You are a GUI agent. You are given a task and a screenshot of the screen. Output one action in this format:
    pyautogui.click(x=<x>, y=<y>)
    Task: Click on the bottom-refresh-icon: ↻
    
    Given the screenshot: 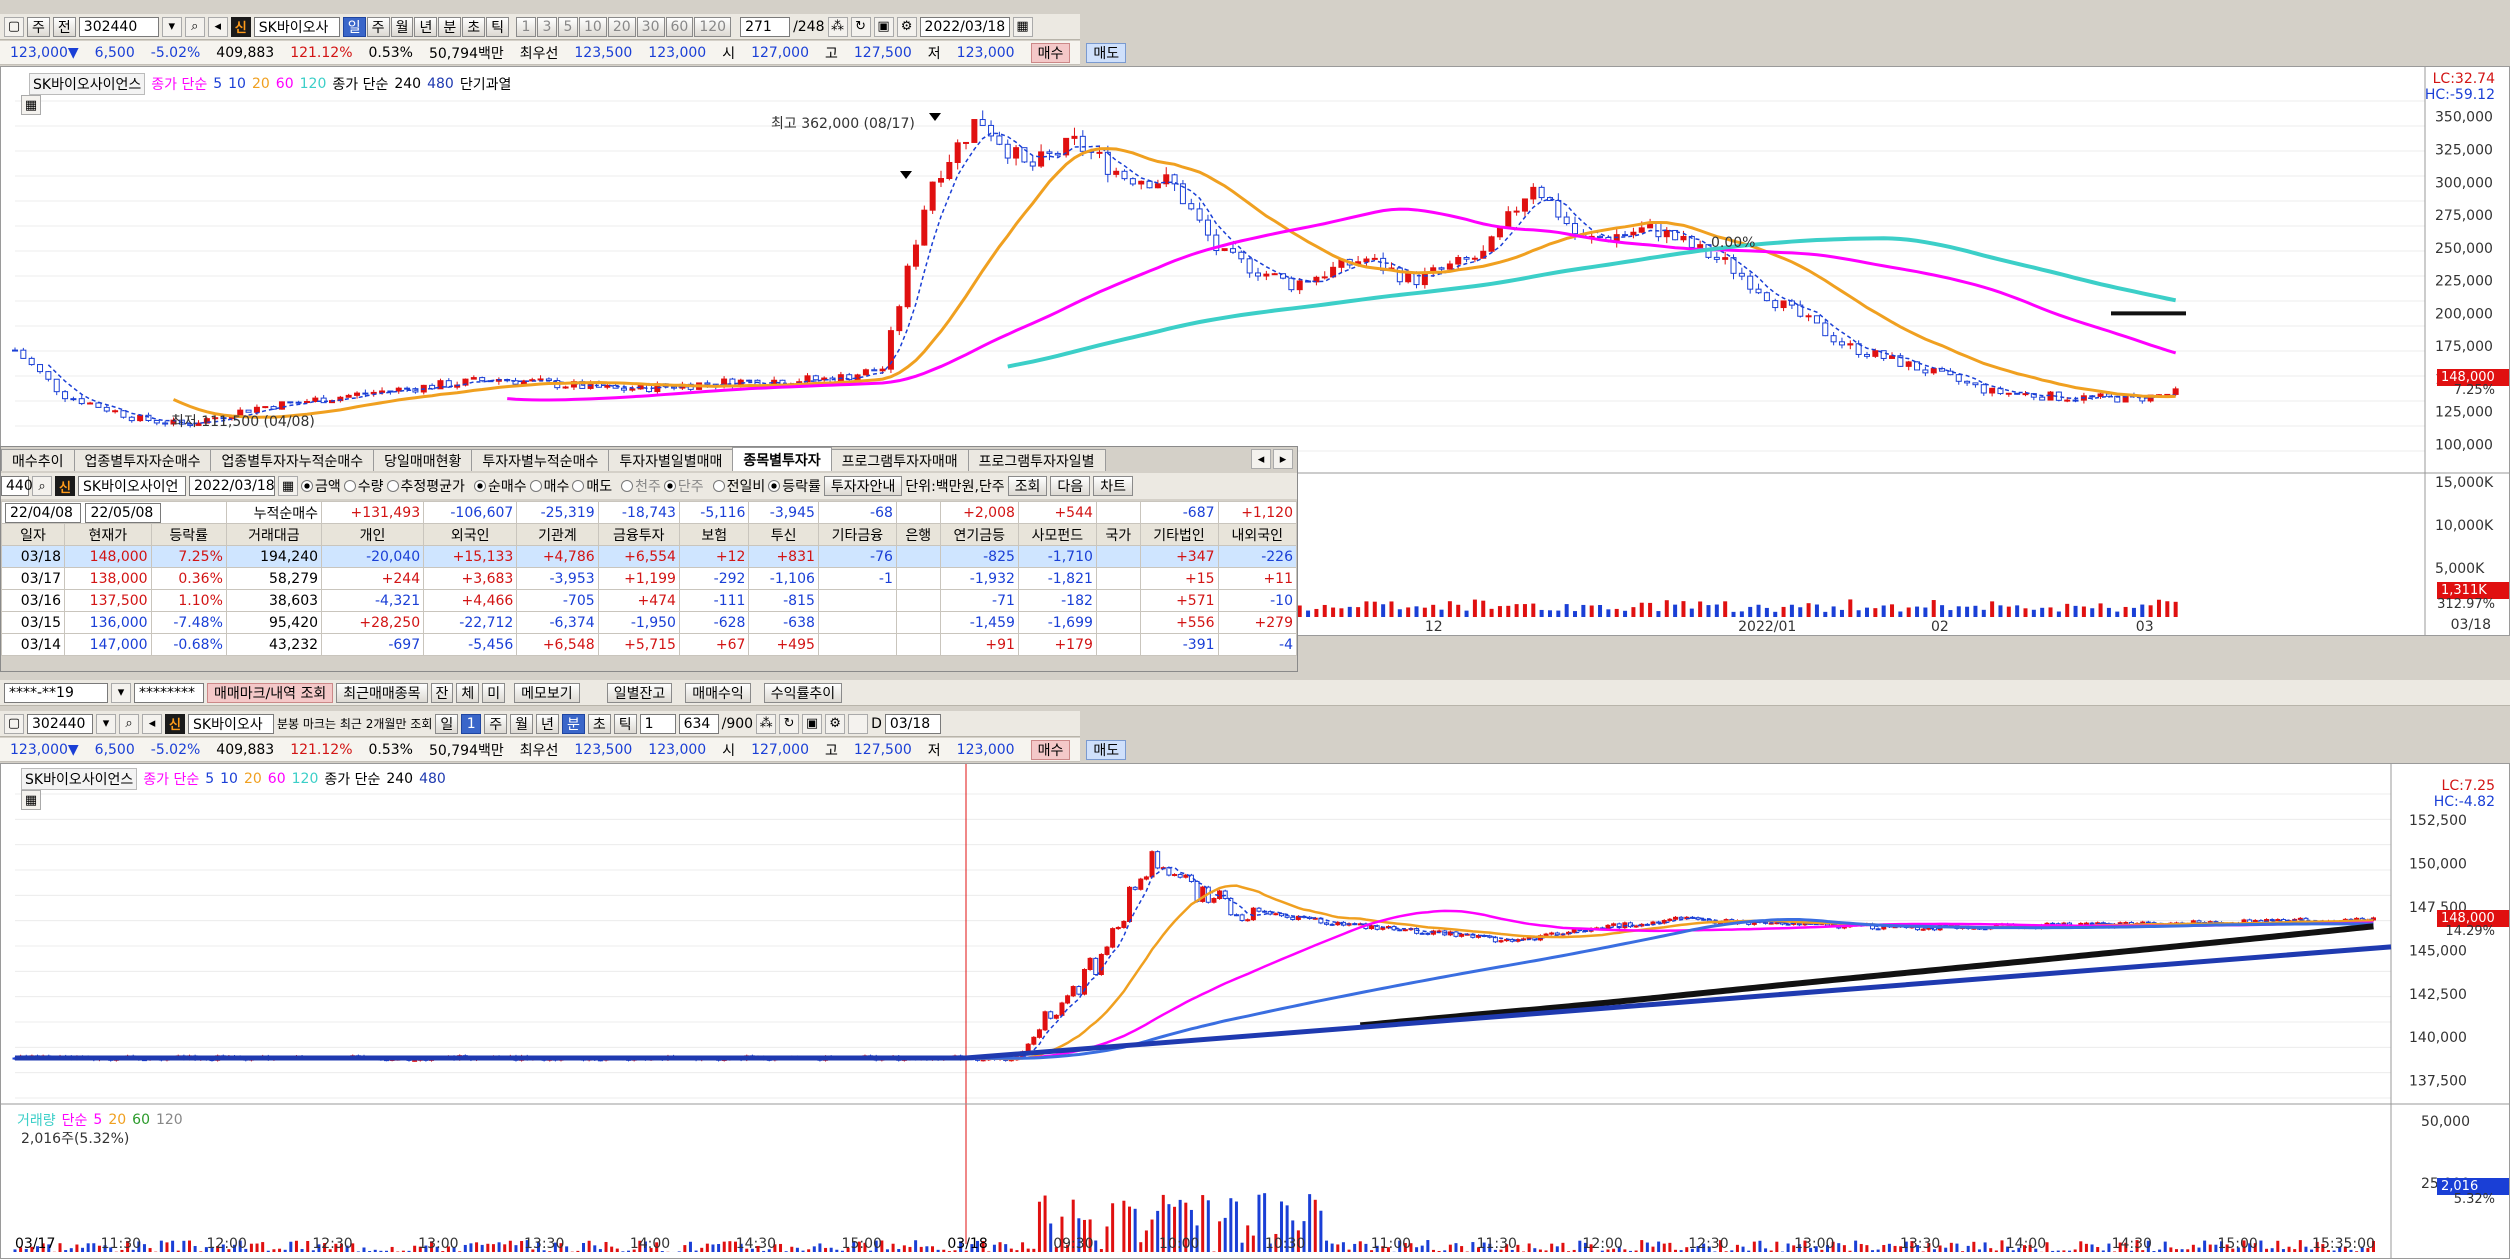 What is the action you would take?
    pyautogui.click(x=789, y=723)
    